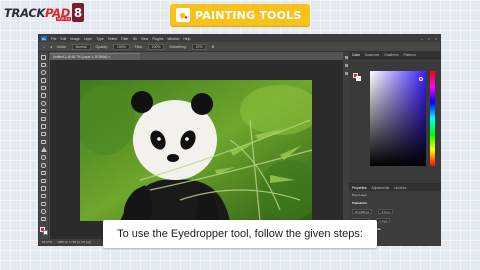 The height and width of the screenshot is (270, 480). What do you see at coordinates (395, 203) in the screenshot?
I see `transform-header-row: Transform` at bounding box center [395, 203].